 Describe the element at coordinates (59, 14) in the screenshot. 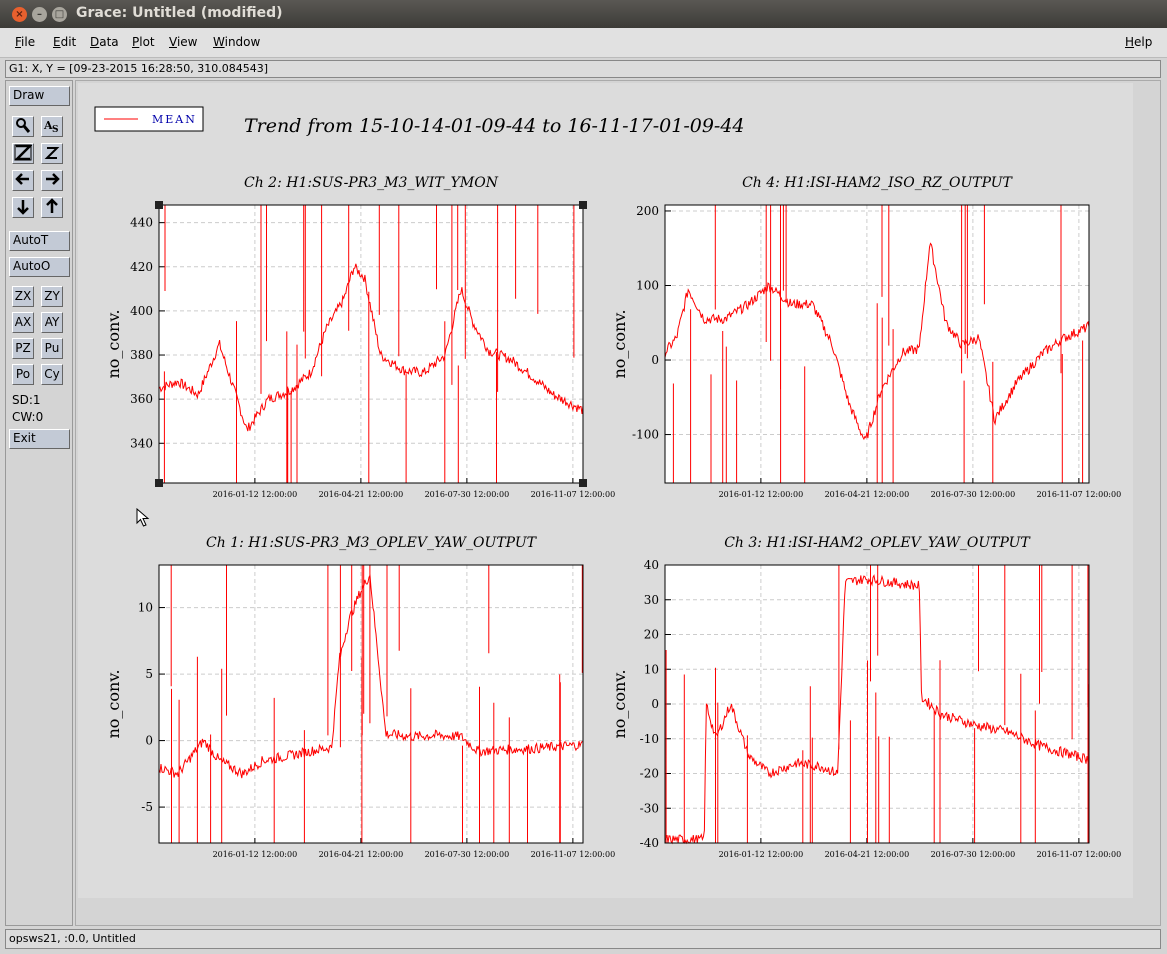

I see `maximize-window-icon: □` at that location.